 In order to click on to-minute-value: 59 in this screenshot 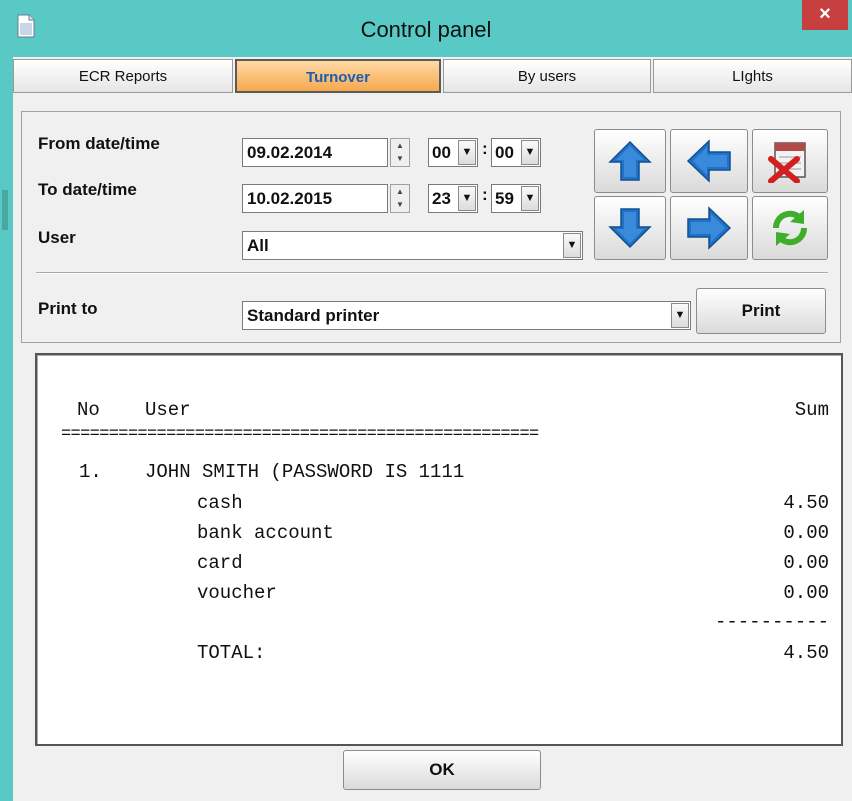, I will do `click(504, 198)`.